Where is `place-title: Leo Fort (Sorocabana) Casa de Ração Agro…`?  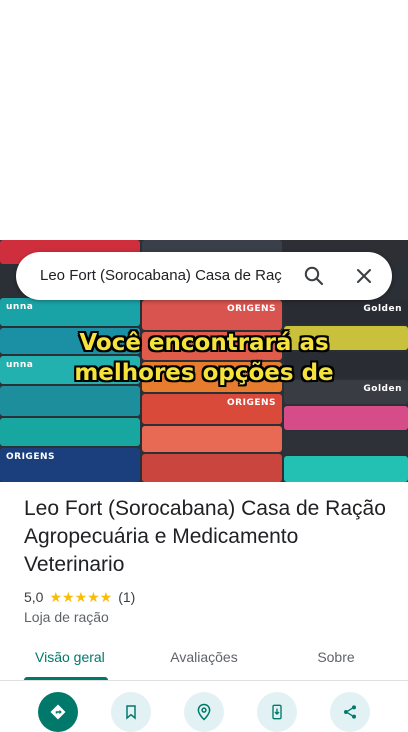 place-title: Leo Fort (Sorocabana) Casa de Ração Agro… is located at coordinates (205, 536).